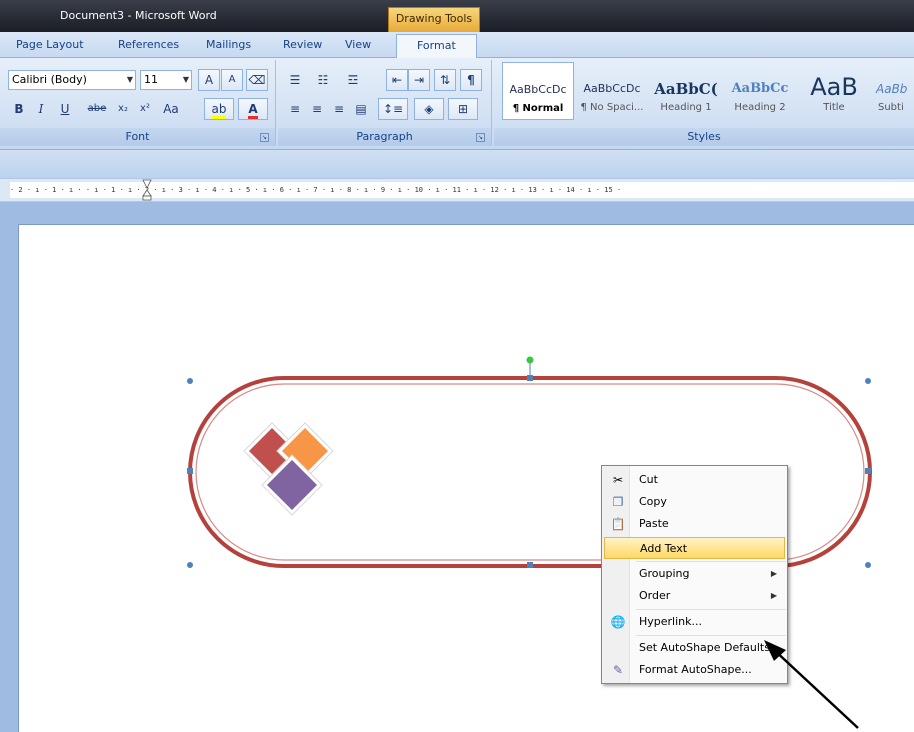  What do you see at coordinates (664, 573) in the screenshot?
I see `menu-item-label: Grouping` at bounding box center [664, 573].